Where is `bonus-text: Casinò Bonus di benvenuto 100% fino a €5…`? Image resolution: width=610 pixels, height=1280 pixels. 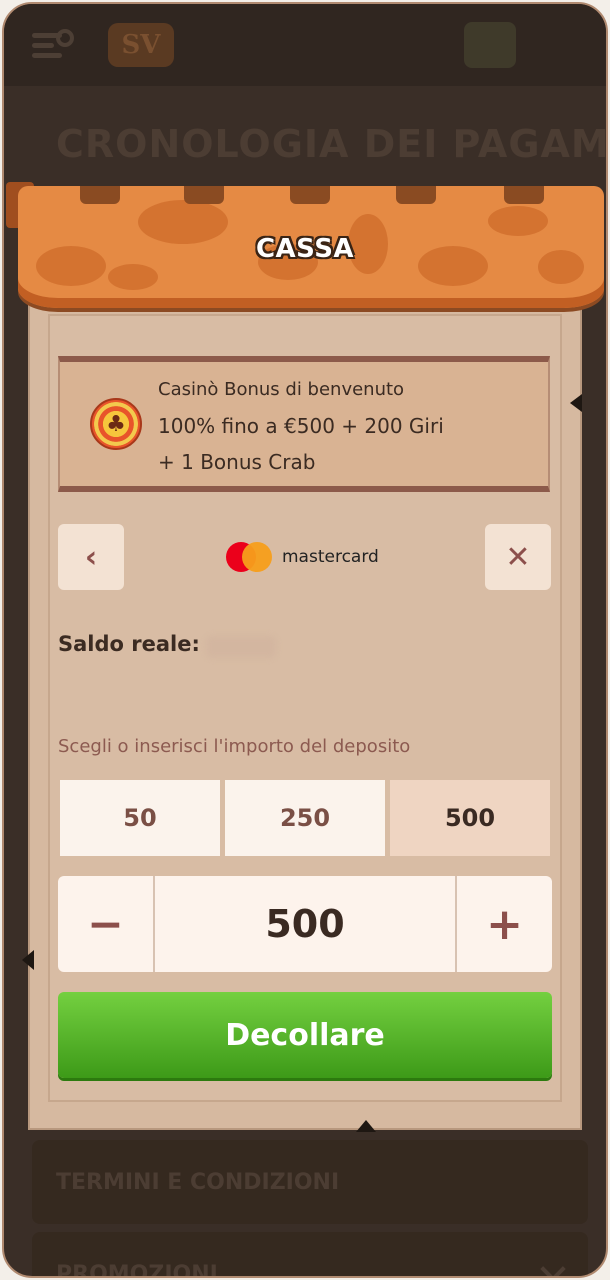
bonus-text: Casinò Bonus di benvenuto 100% fino a €5… is located at coordinates (348, 426).